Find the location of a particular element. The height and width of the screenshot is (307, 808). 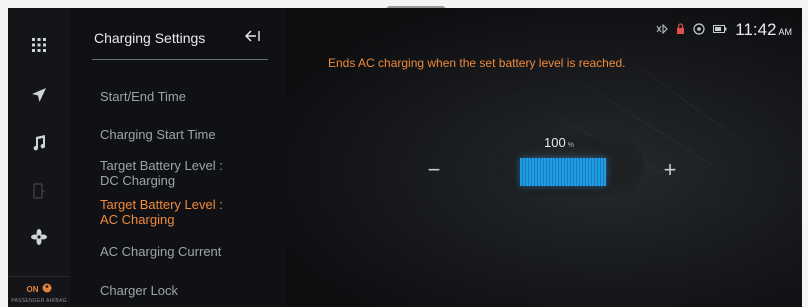

battery-level-fill is located at coordinates (563, 172).